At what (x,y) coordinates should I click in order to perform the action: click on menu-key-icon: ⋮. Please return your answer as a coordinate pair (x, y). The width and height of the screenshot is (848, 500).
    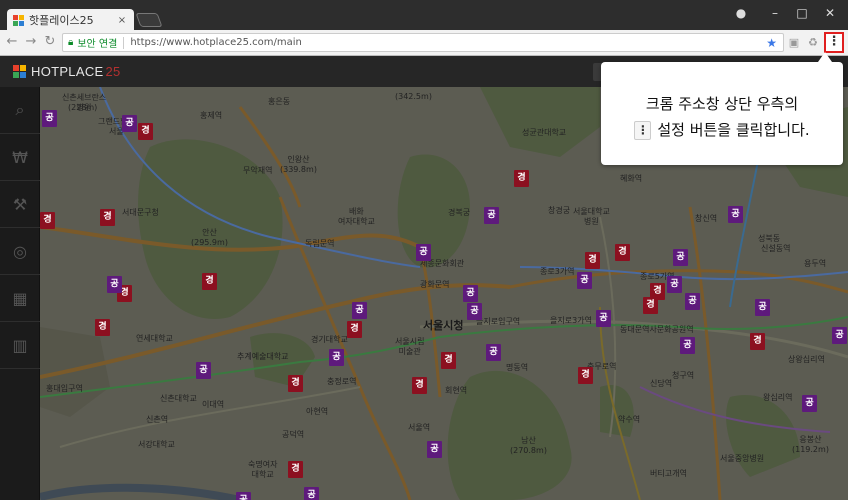
    Looking at the image, I should click on (643, 130).